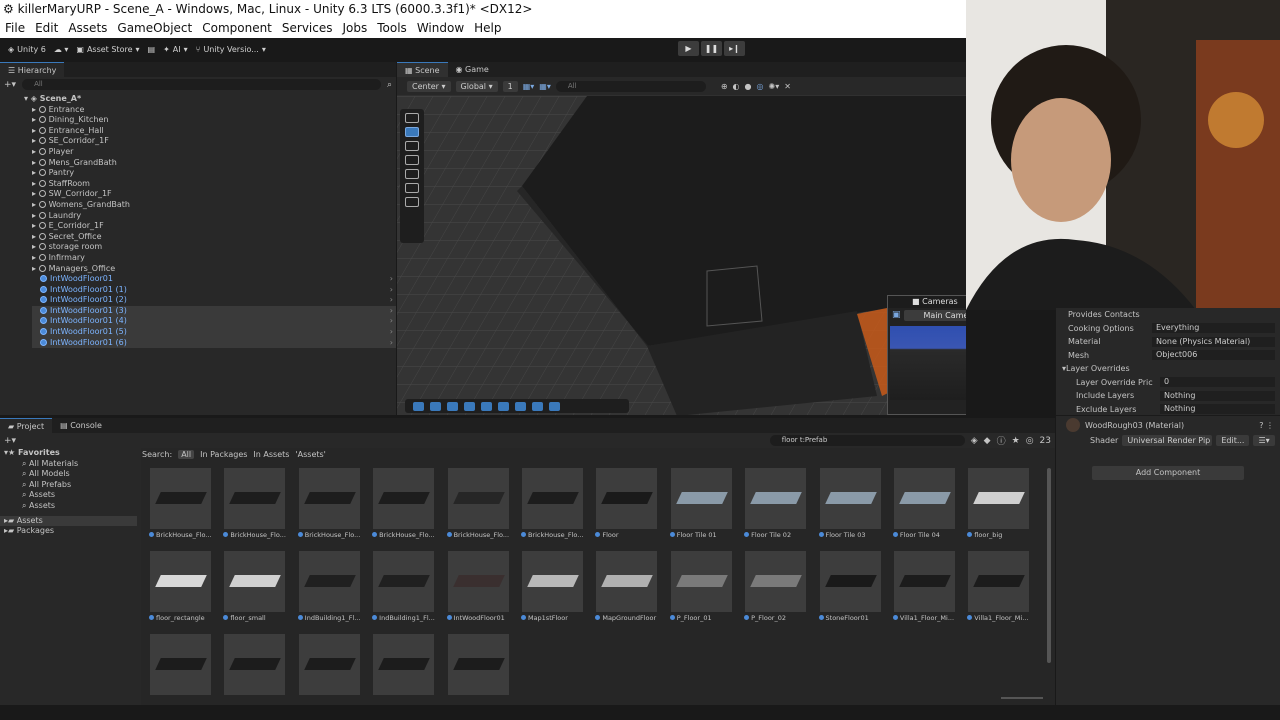 Image resolution: width=1280 pixels, height=720 pixels. What do you see at coordinates (214, 290) in the screenshot?
I see `hierarchy-prefab-item: IntWoodFloor01 (1) ›` at bounding box center [214, 290].